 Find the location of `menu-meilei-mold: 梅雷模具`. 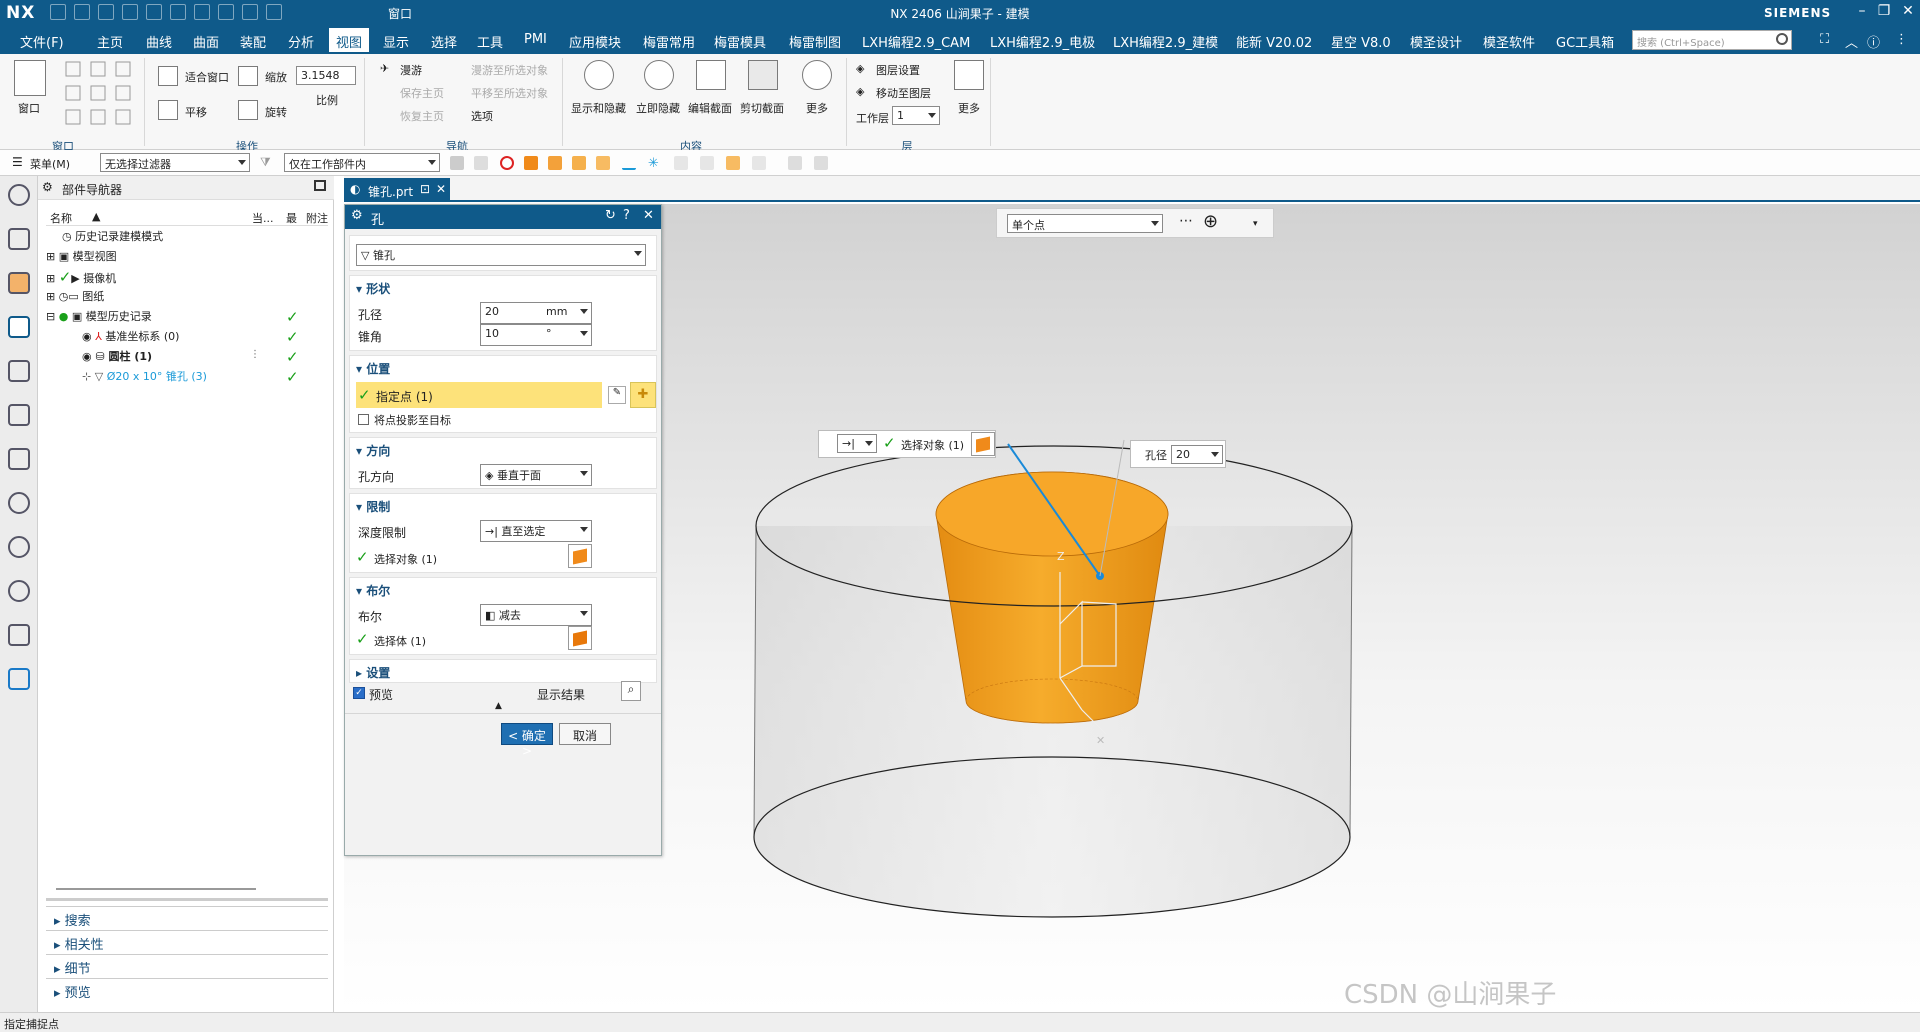

menu-meilei-mold: 梅雷模具 is located at coordinates (740, 41).